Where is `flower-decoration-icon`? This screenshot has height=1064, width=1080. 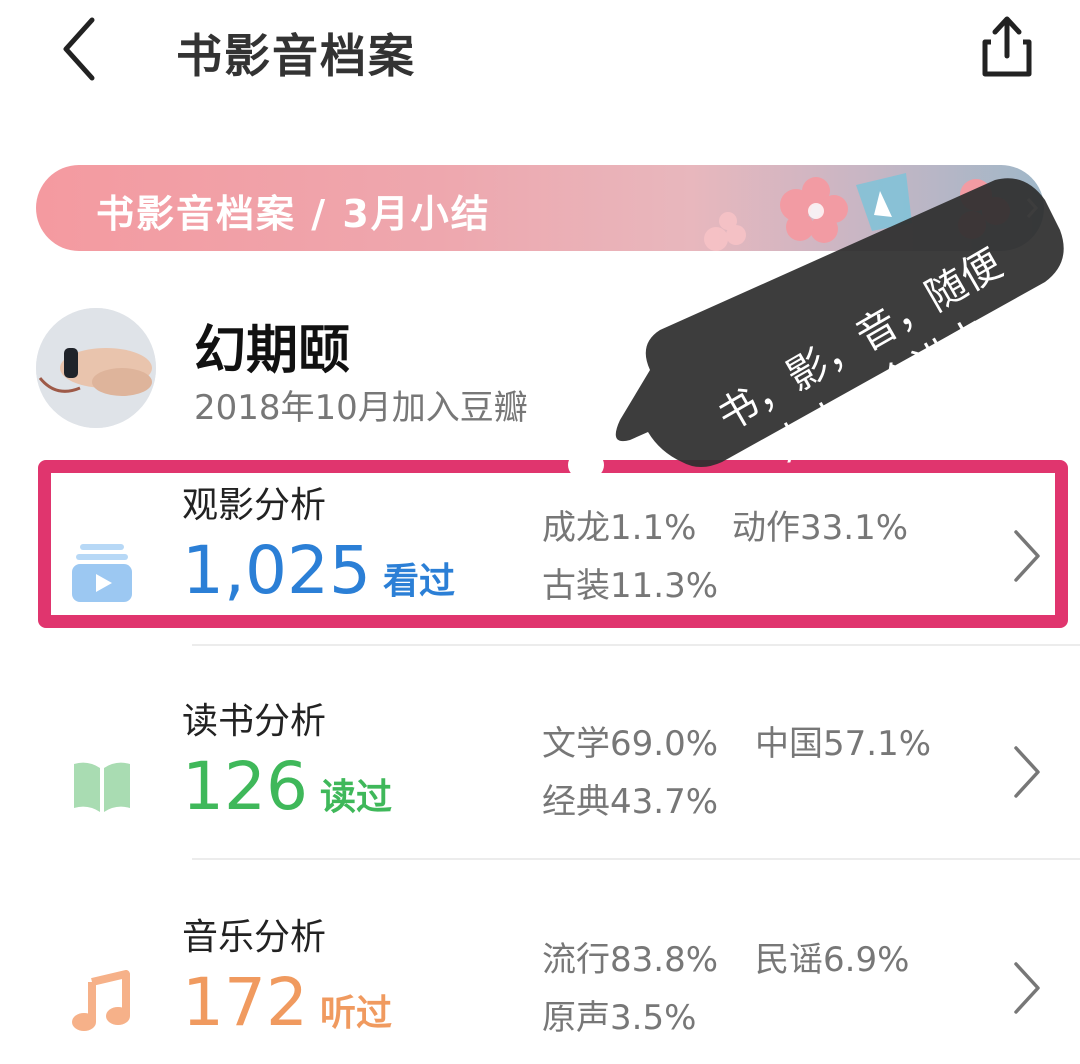 flower-decoration-icon is located at coordinates (871, 212).